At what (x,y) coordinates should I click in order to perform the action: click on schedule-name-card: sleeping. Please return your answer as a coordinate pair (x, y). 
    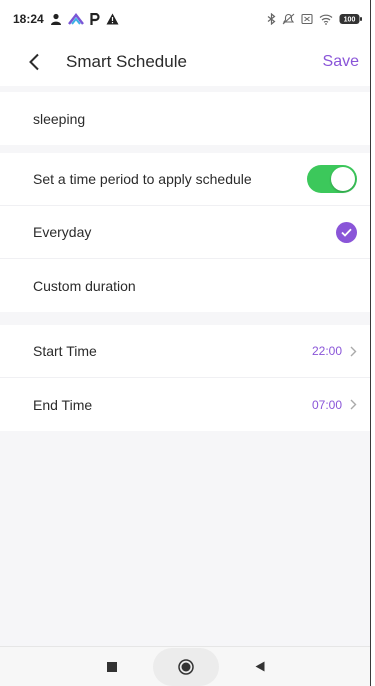
    Looking at the image, I should click on (185, 118).